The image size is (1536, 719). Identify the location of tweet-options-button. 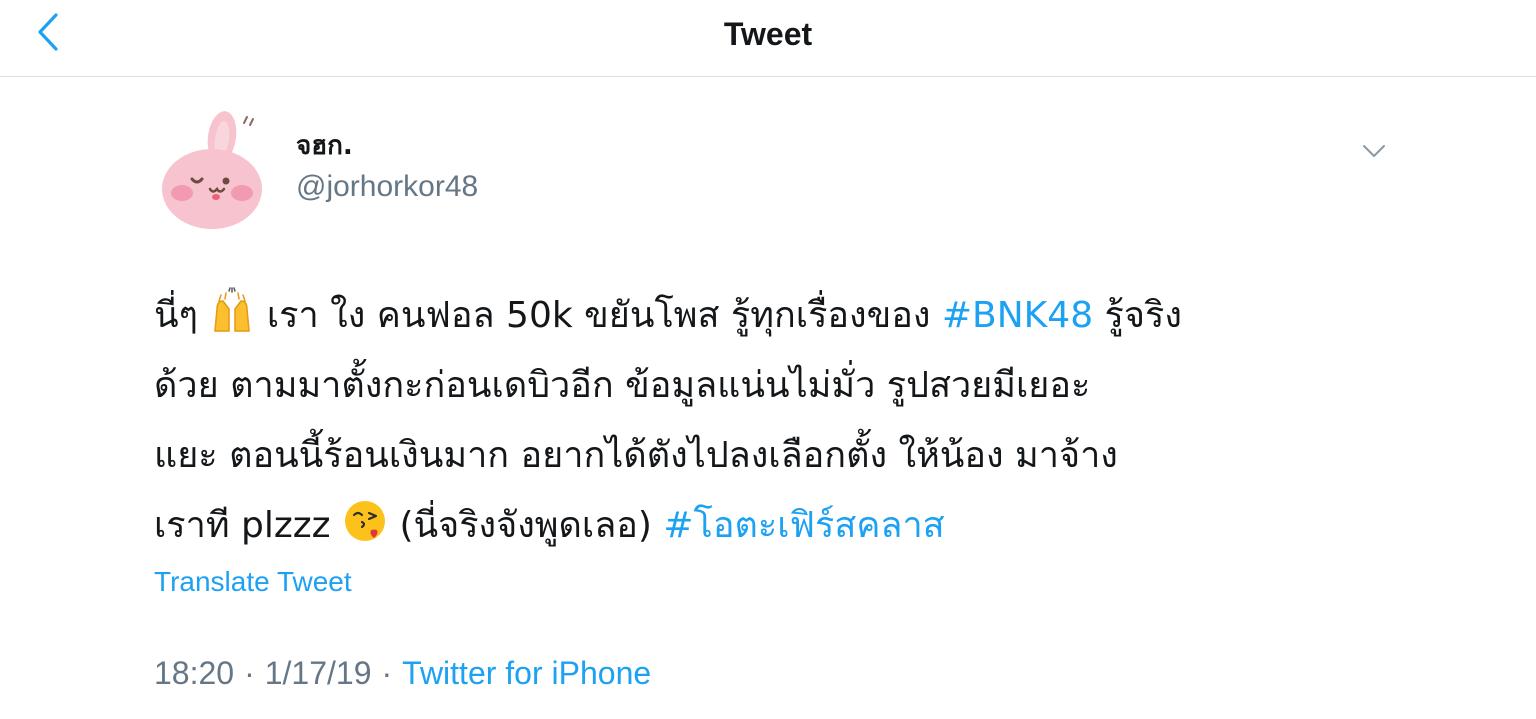
(1374, 151).